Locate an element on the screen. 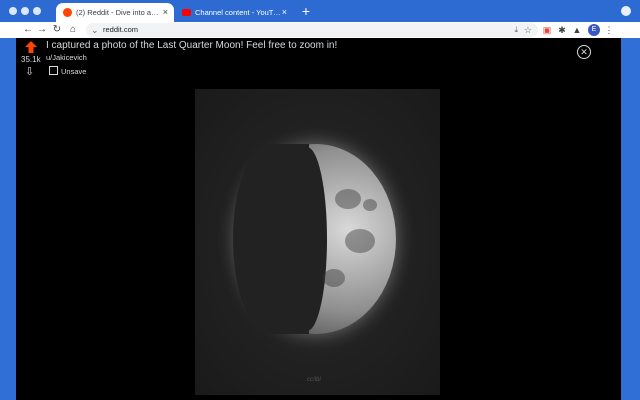  url-text: reddit.com is located at coordinates (121, 29).